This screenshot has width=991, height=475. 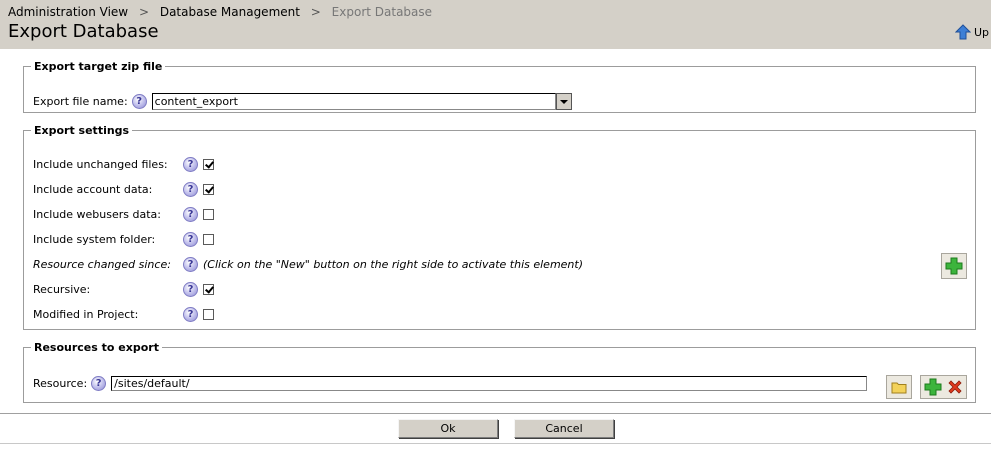 What do you see at coordinates (102, 264) in the screenshot?
I see `resource-changed-label: Resource changed since:` at bounding box center [102, 264].